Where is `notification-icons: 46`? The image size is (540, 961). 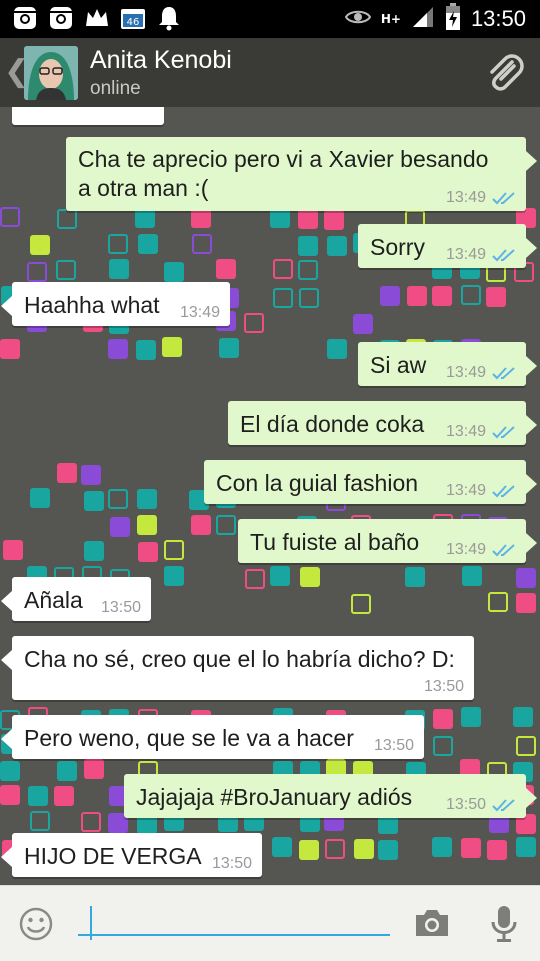 notification-icons: 46 is located at coordinates (97, 18).